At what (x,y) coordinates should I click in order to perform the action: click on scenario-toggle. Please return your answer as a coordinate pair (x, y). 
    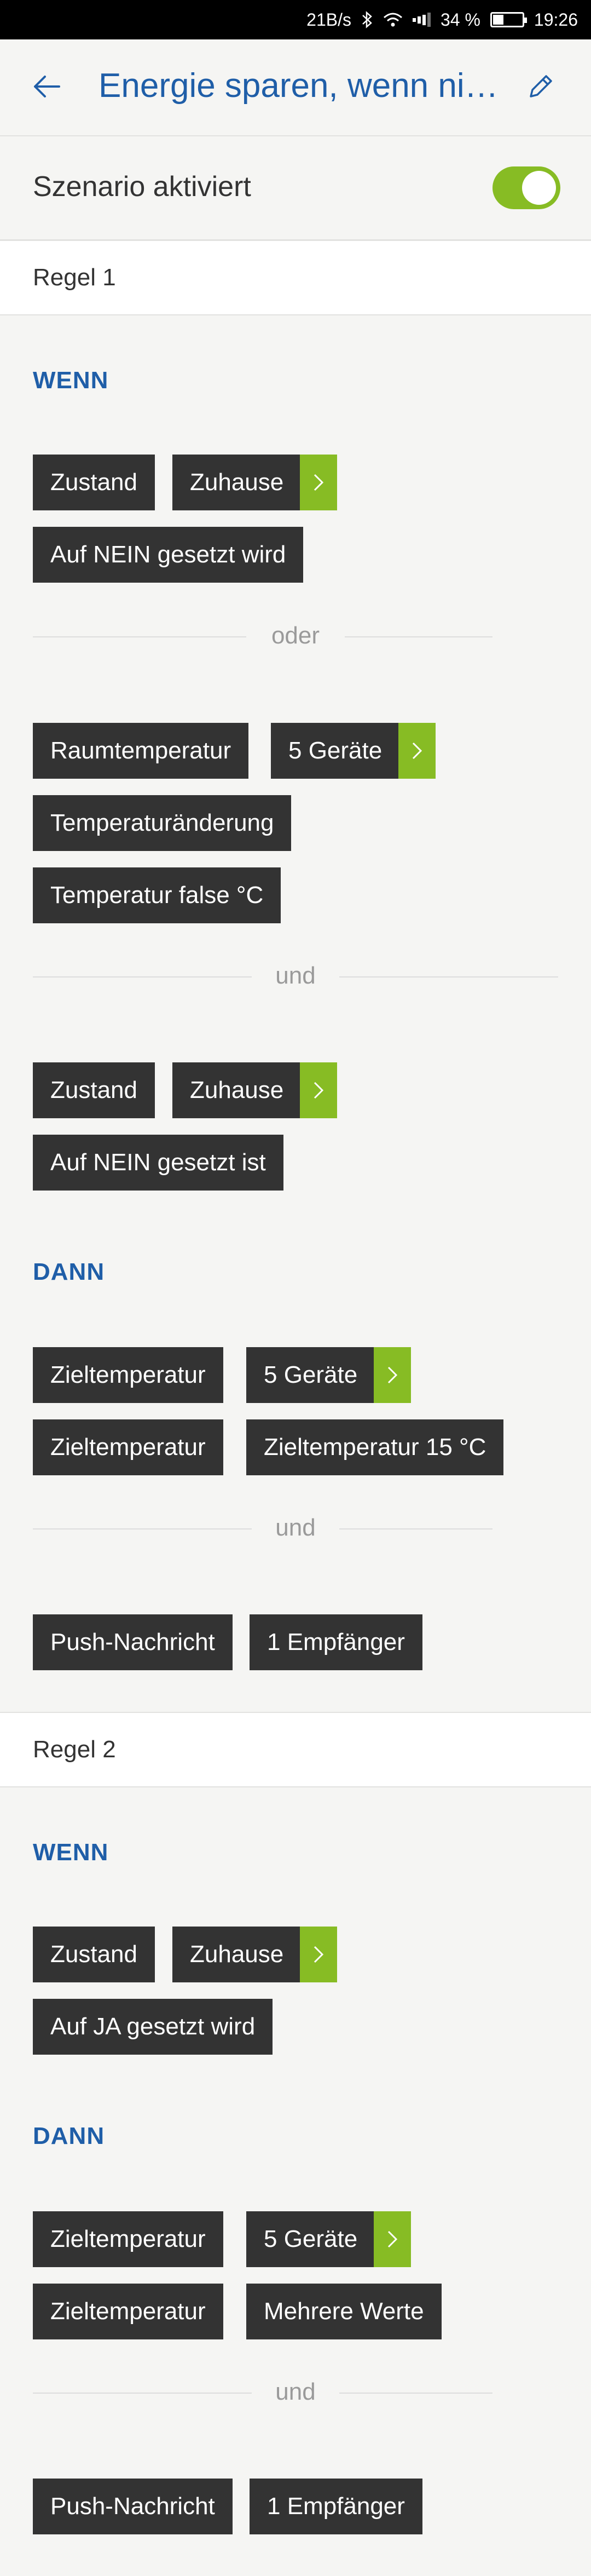
    Looking at the image, I should click on (527, 187).